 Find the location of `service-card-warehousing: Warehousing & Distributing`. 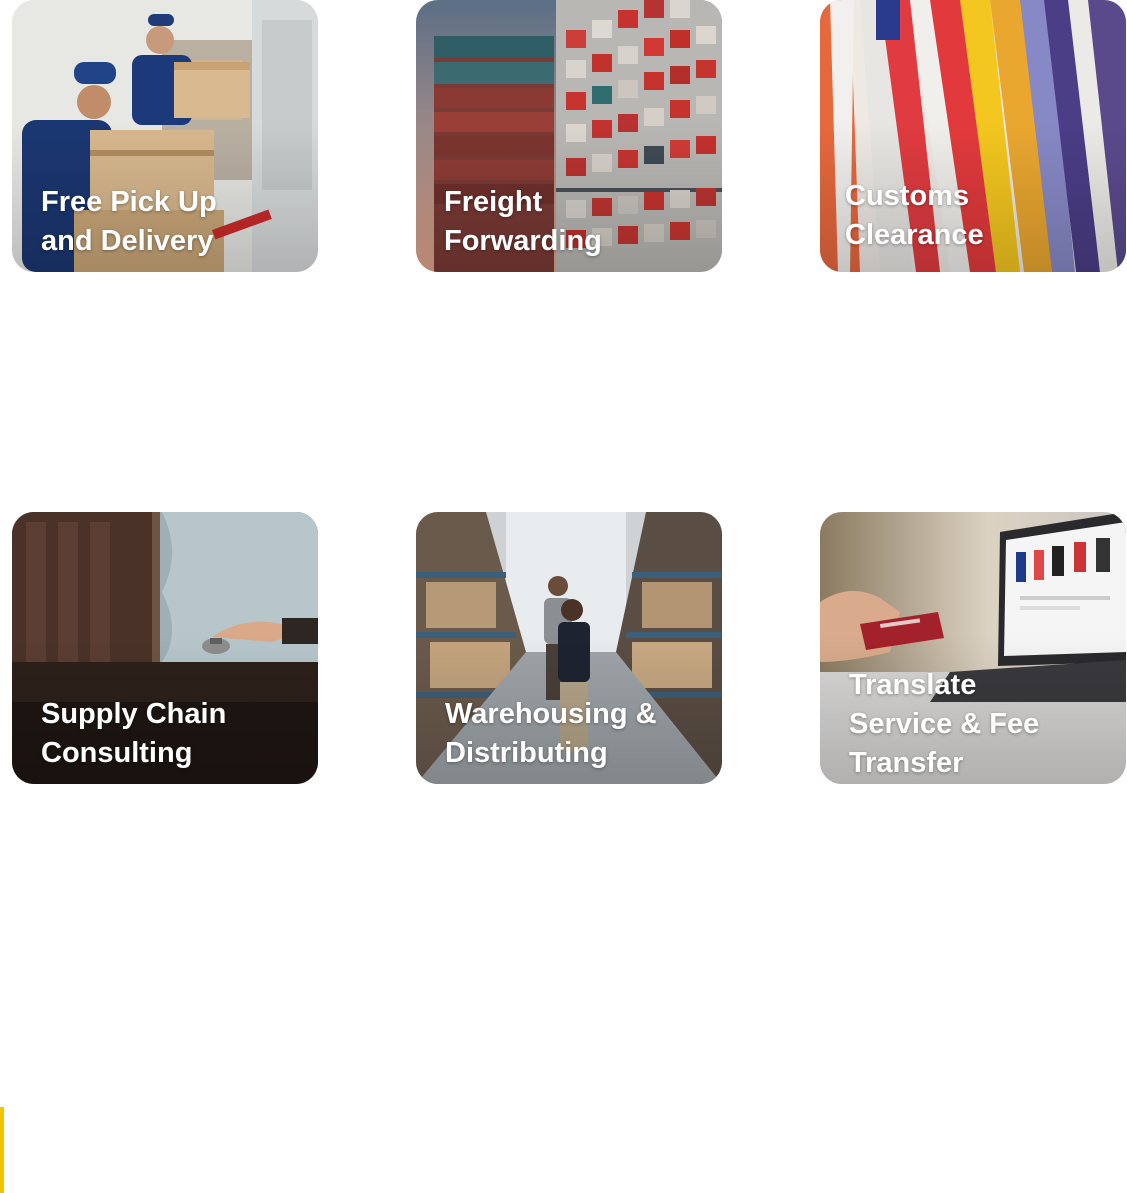

service-card-warehousing: Warehousing & Distributing is located at coordinates (569, 648).